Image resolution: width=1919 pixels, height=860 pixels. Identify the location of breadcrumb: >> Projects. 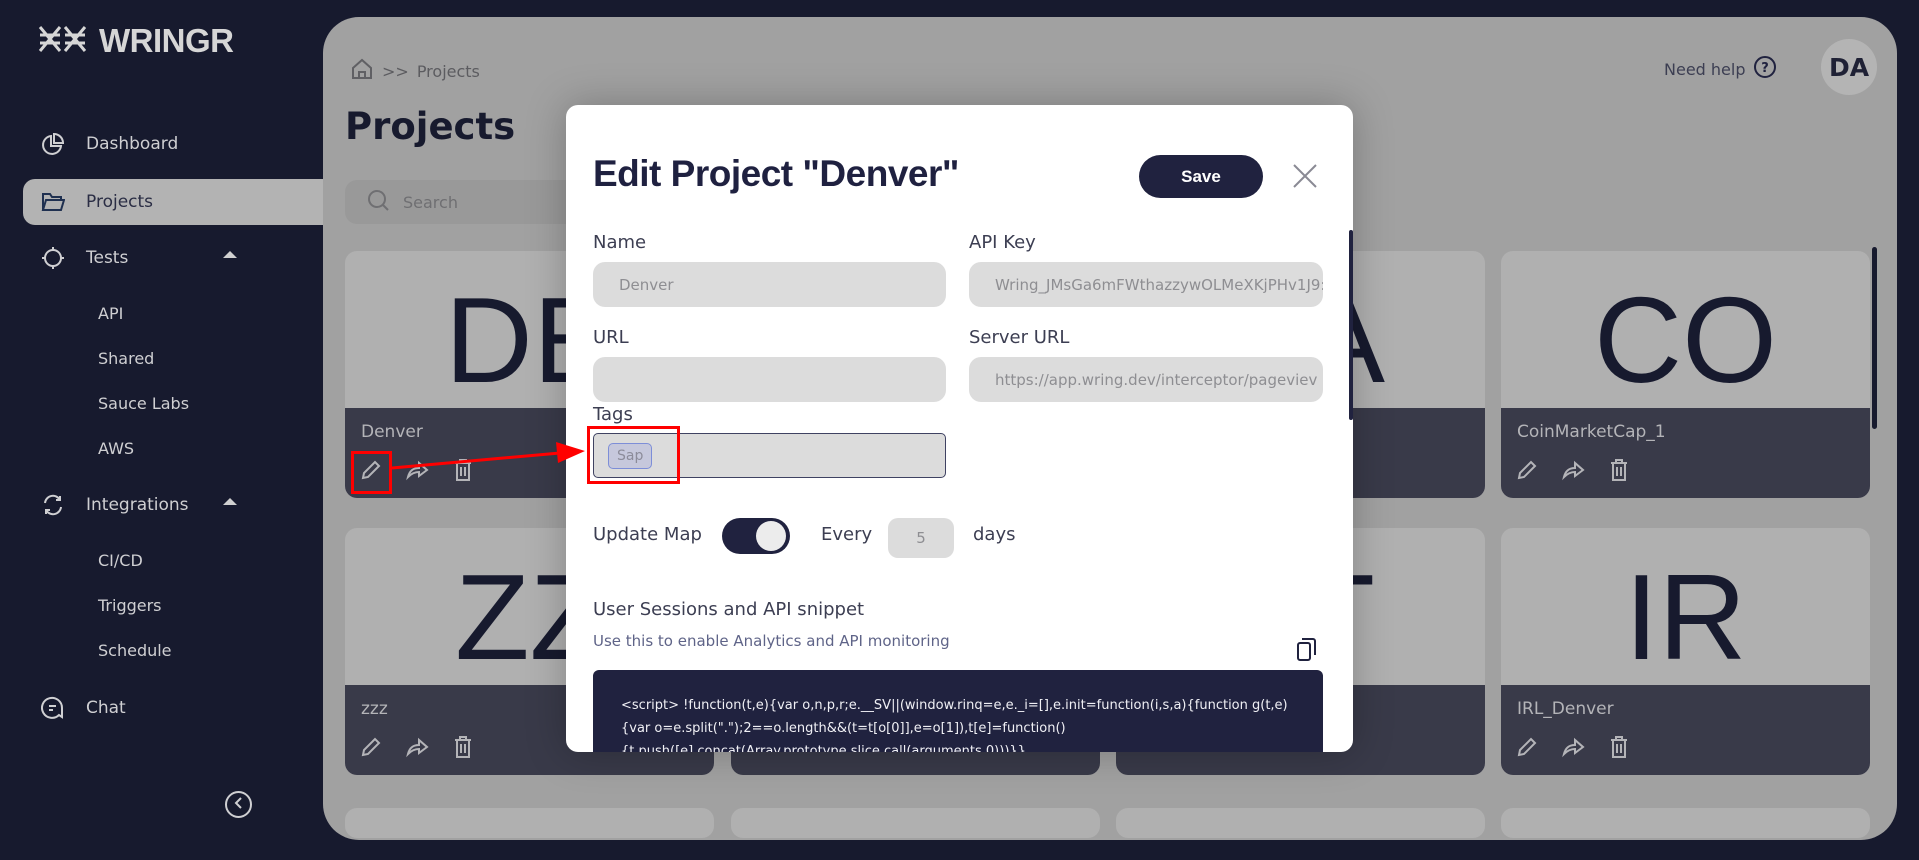
(415, 71).